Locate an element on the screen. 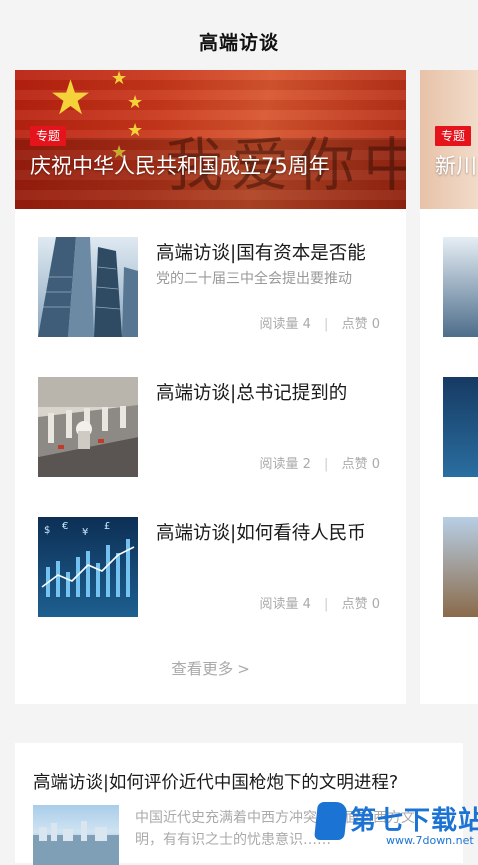 The height and width of the screenshot is (865, 478). article-item: $ € ¥ £ 高端访谈|如何看待人民币 阅读量 4 | 点赞 0 is located at coordinates (210, 567).